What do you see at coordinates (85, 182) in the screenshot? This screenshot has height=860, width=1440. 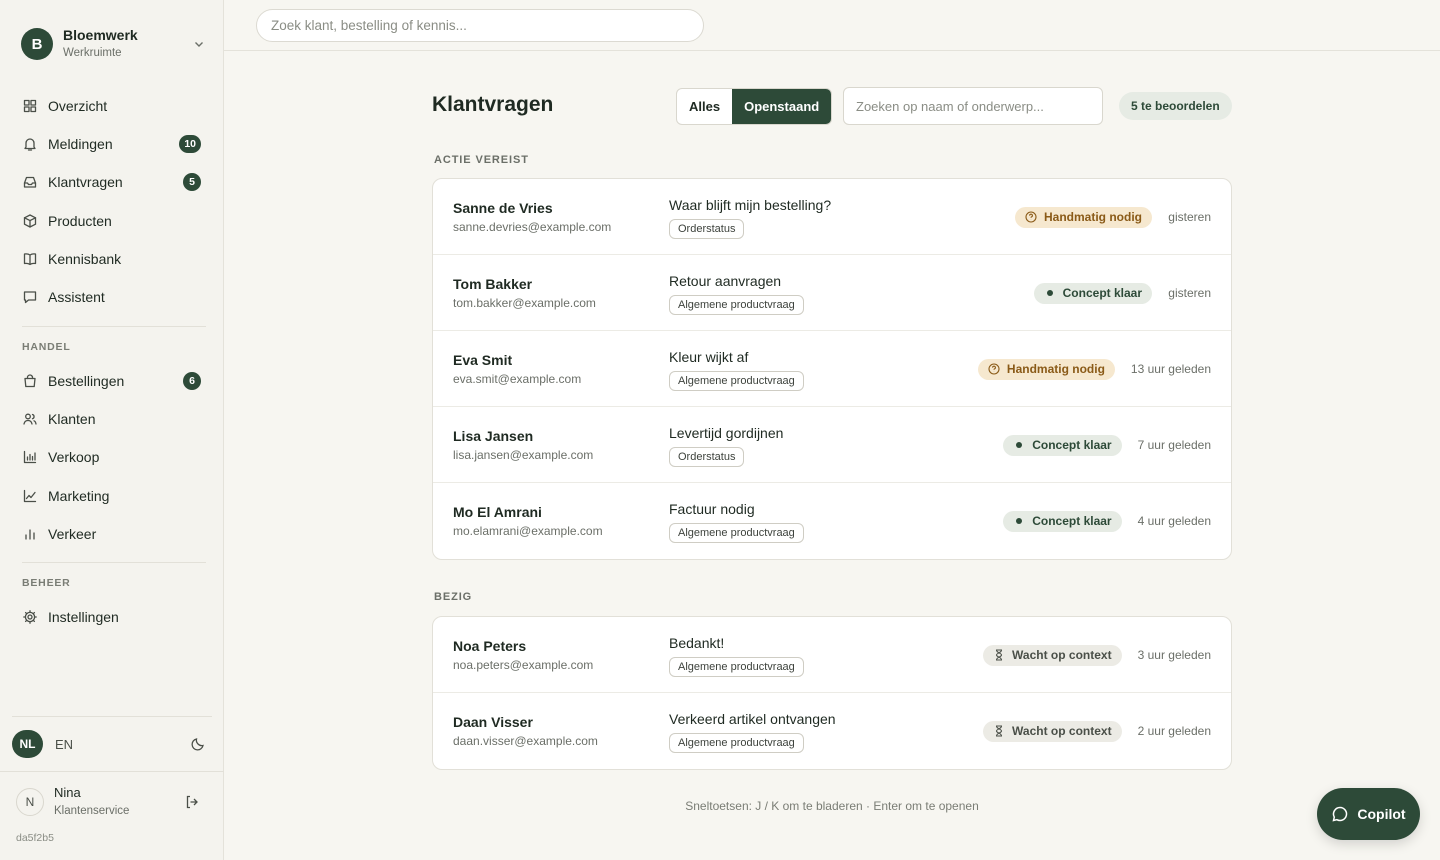 I see `sidebar-item-label: Klantvragen` at bounding box center [85, 182].